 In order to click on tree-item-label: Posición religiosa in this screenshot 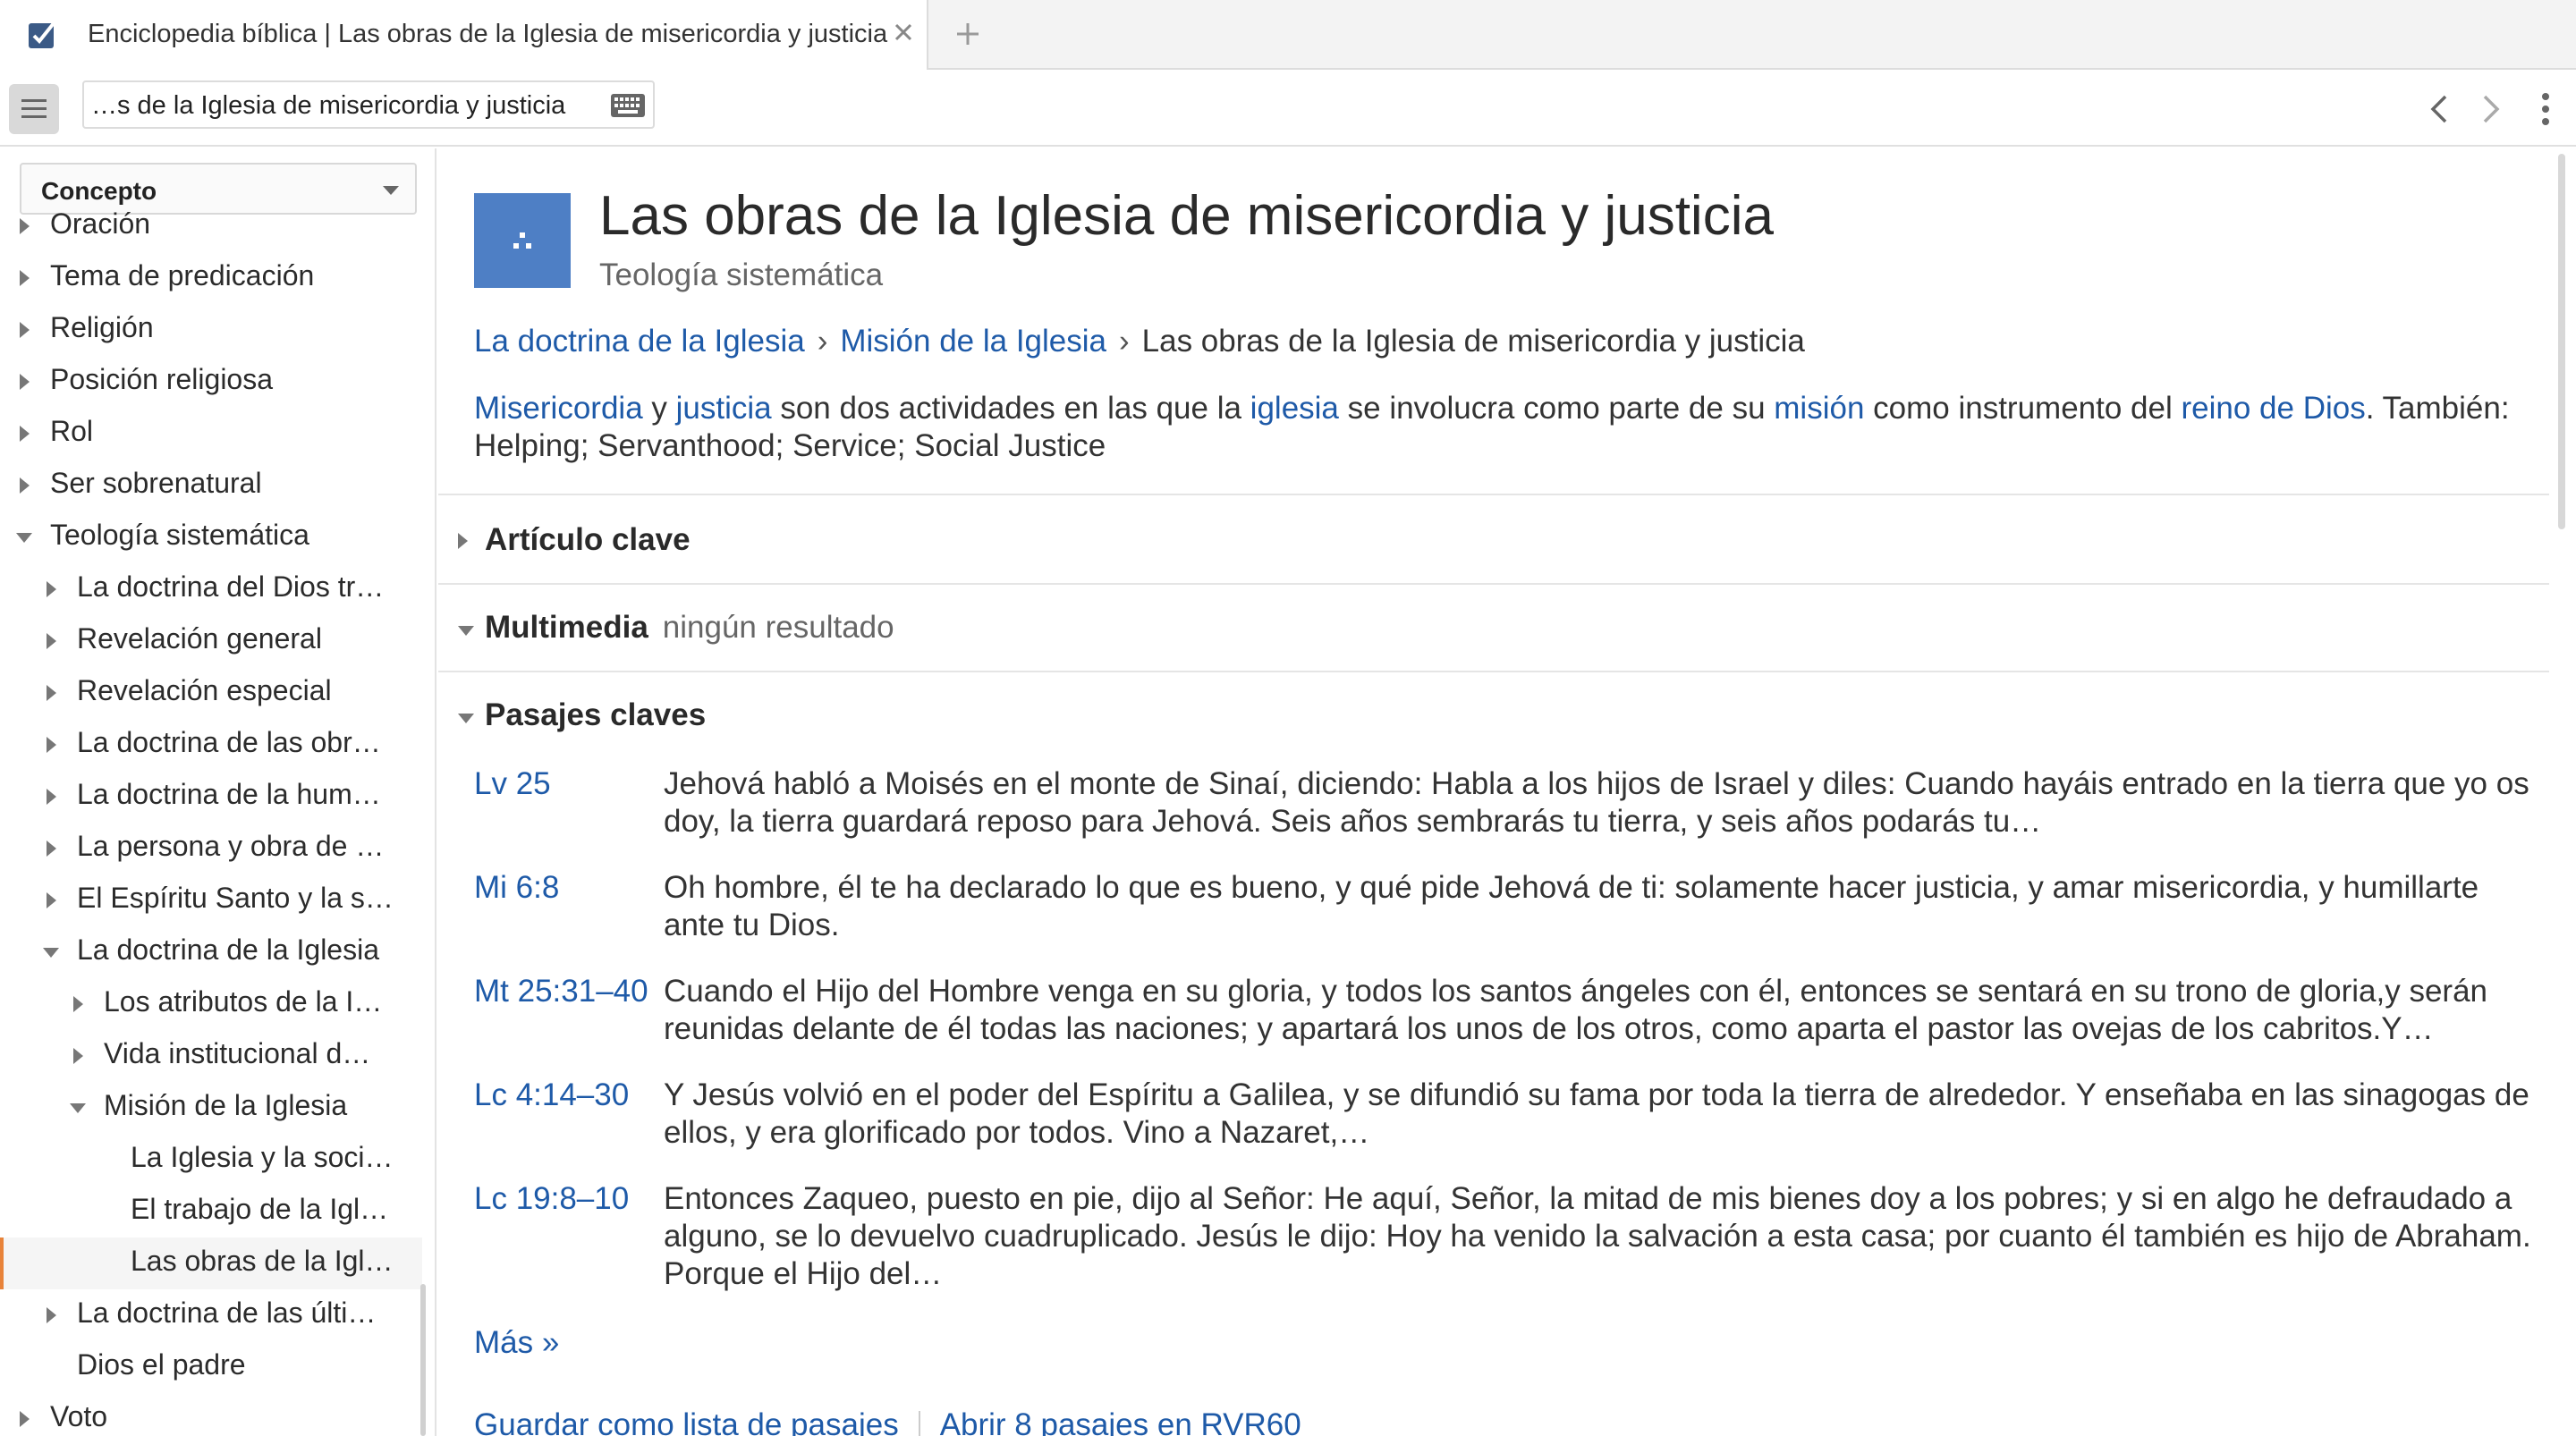, I will do `click(162, 379)`.